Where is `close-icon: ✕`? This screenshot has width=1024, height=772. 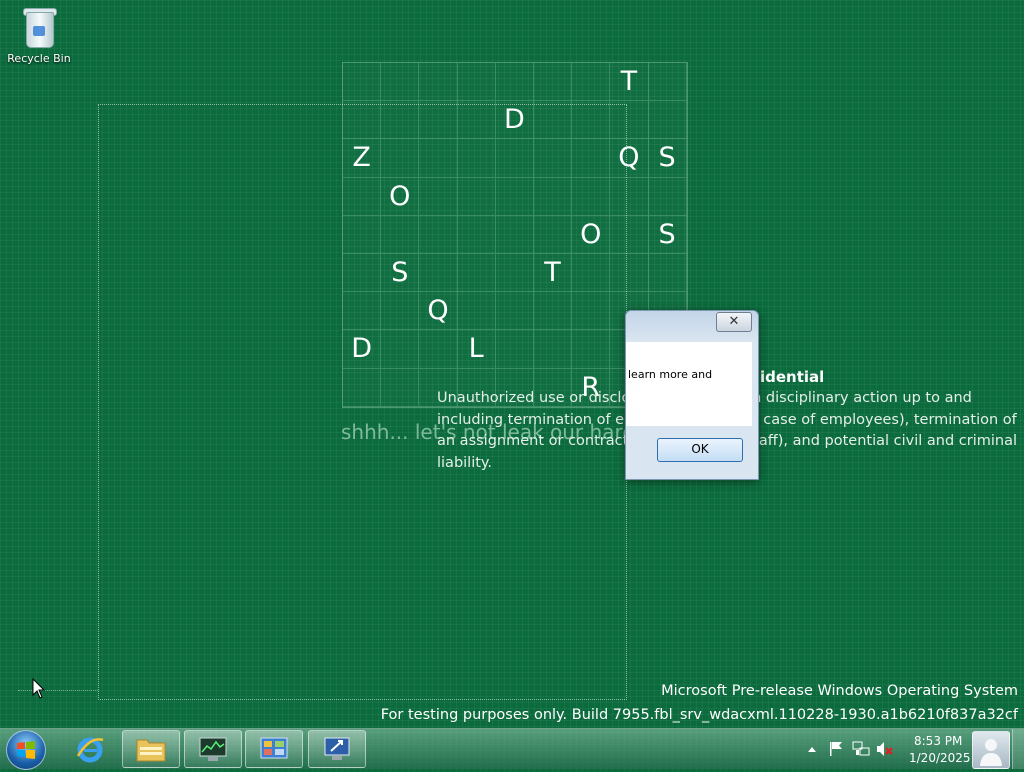 close-icon: ✕ is located at coordinates (734, 321).